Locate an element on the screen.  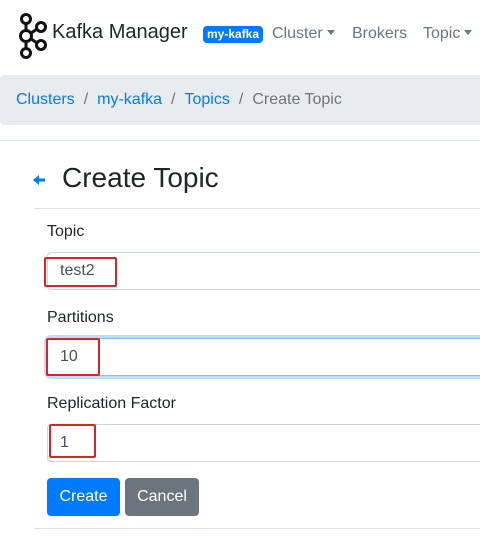
nav-item-label: Brokers is located at coordinates (380, 33).